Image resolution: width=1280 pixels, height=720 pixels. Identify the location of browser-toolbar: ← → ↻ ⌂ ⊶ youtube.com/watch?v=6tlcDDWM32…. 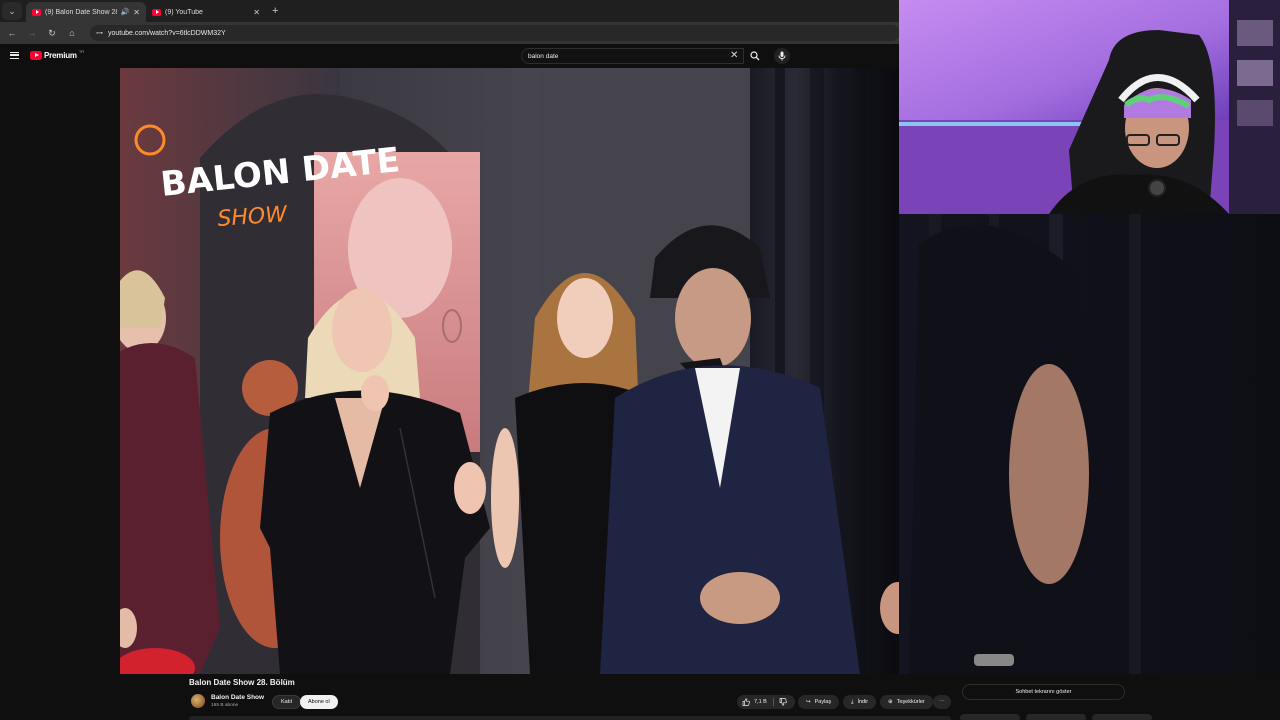
(450, 33).